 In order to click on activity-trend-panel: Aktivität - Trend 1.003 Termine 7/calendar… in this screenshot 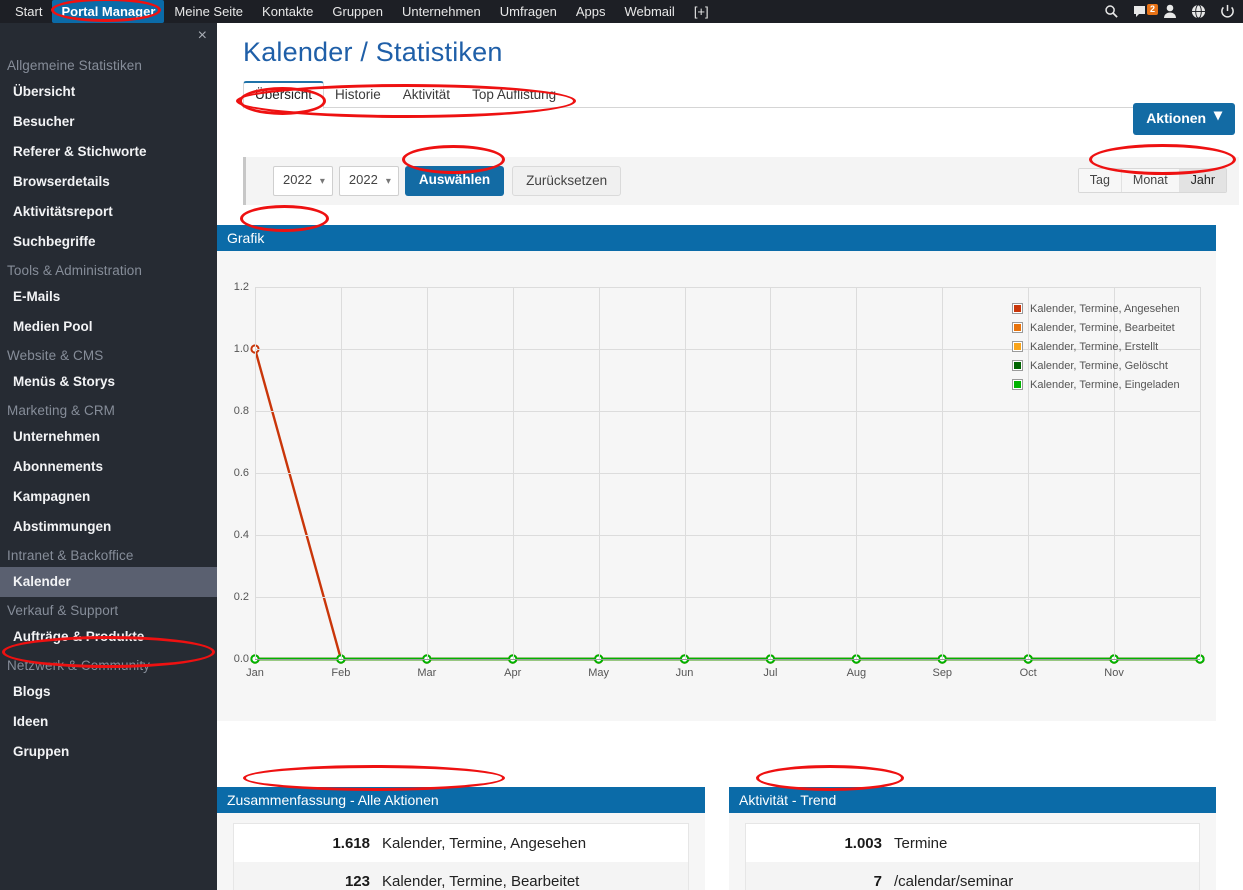, I will do `click(972, 838)`.